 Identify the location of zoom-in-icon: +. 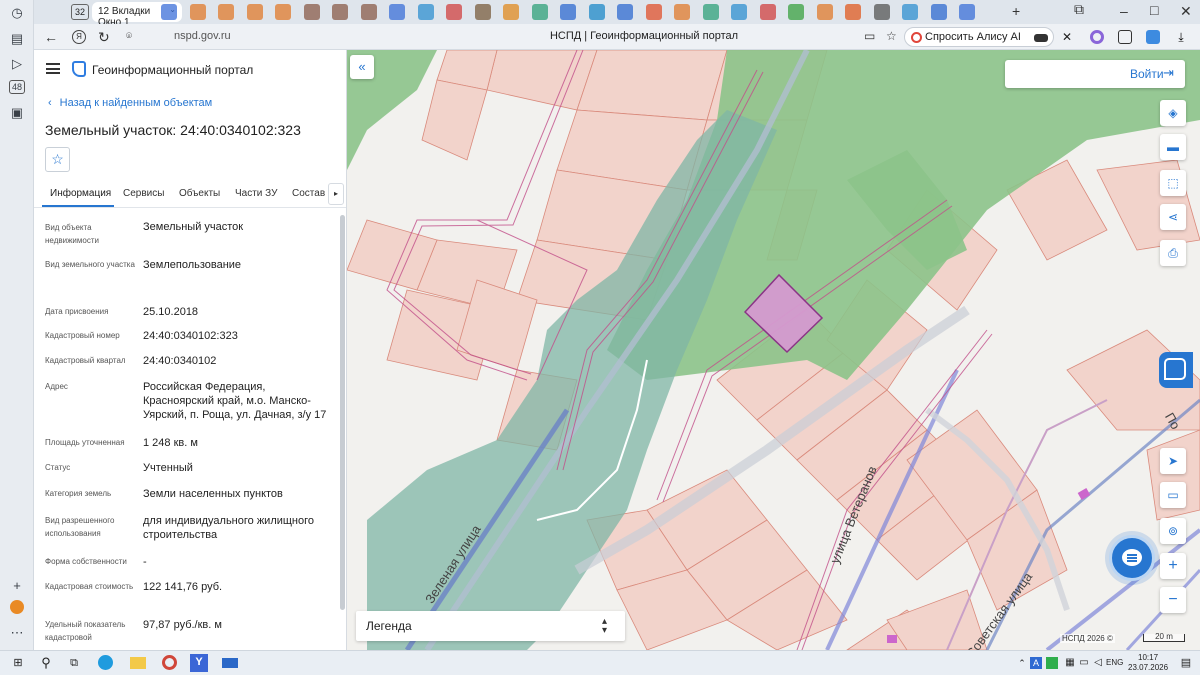
(1173, 566).